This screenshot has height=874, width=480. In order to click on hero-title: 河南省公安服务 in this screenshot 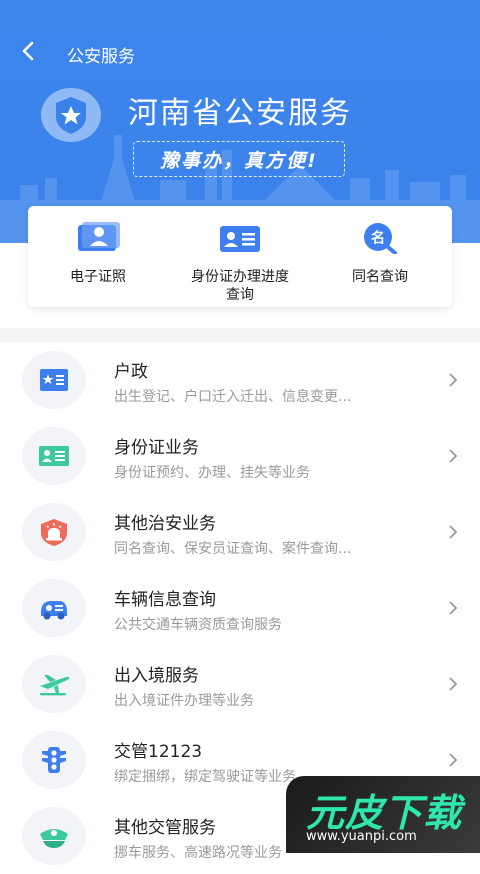, I will do `click(240, 113)`.